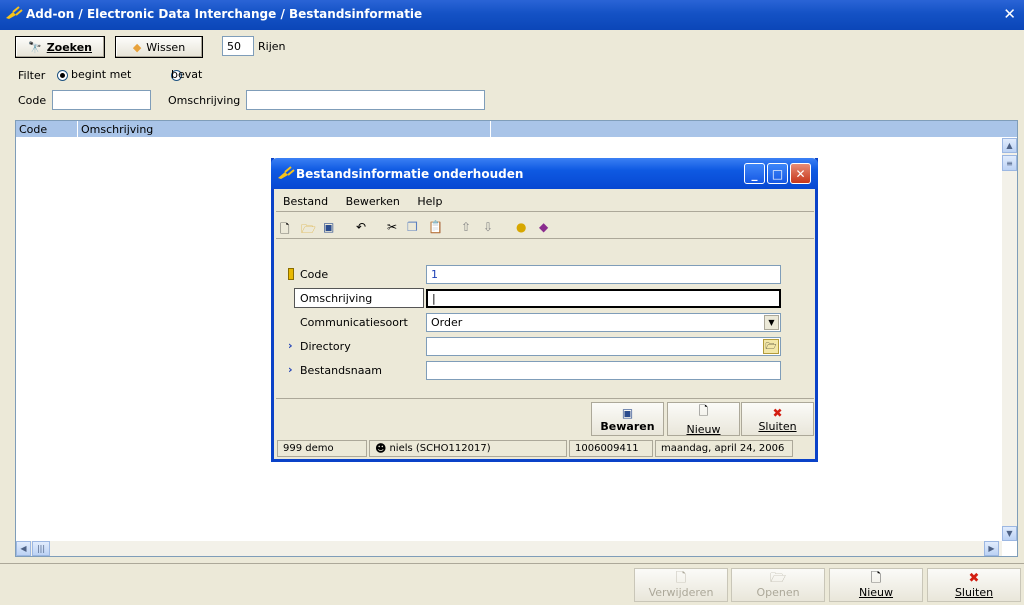 The height and width of the screenshot is (605, 1024). Describe the element at coordinates (429, 201) in the screenshot. I see `menu-help: Help` at that location.